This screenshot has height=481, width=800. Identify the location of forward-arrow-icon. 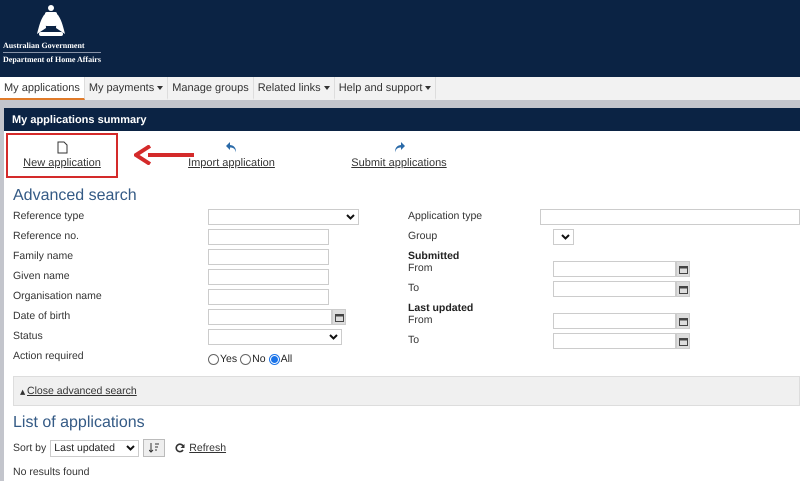
(399, 147).